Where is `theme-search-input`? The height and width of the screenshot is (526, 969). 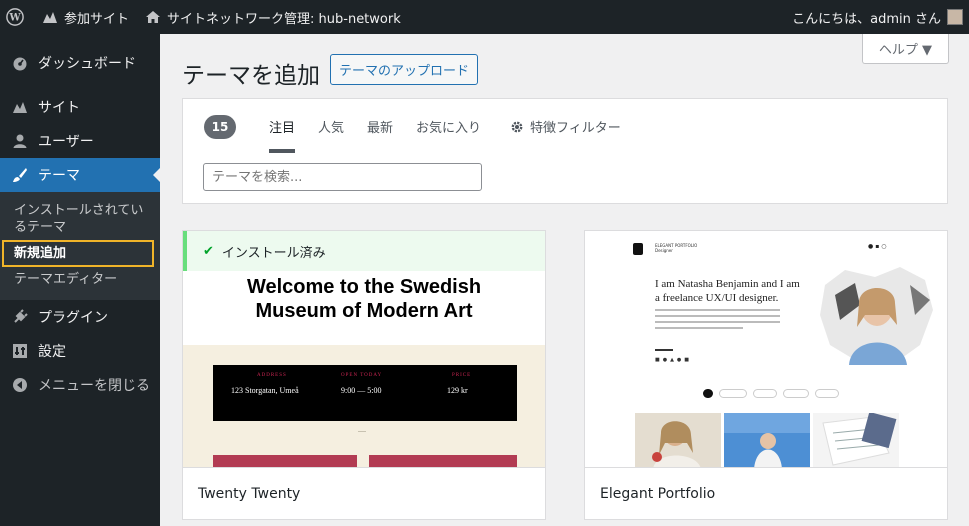
theme-search-input is located at coordinates (342, 177).